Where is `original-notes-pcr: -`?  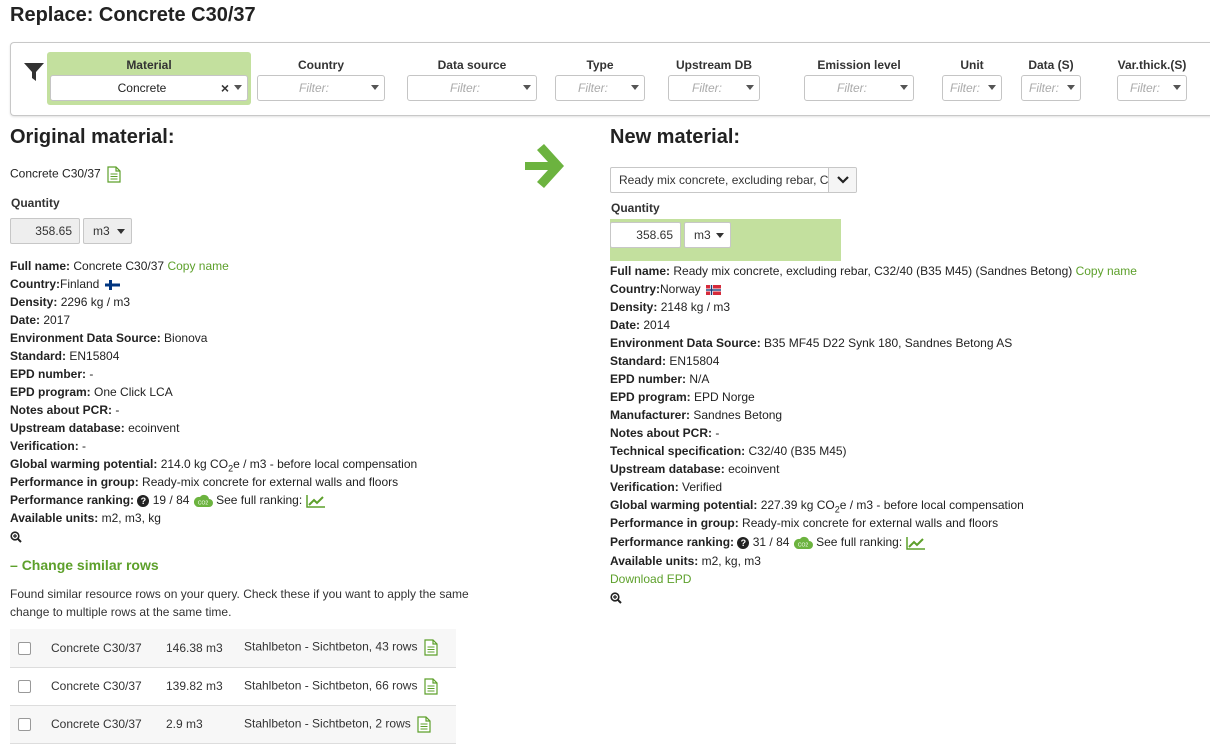 original-notes-pcr: - is located at coordinates (117, 410).